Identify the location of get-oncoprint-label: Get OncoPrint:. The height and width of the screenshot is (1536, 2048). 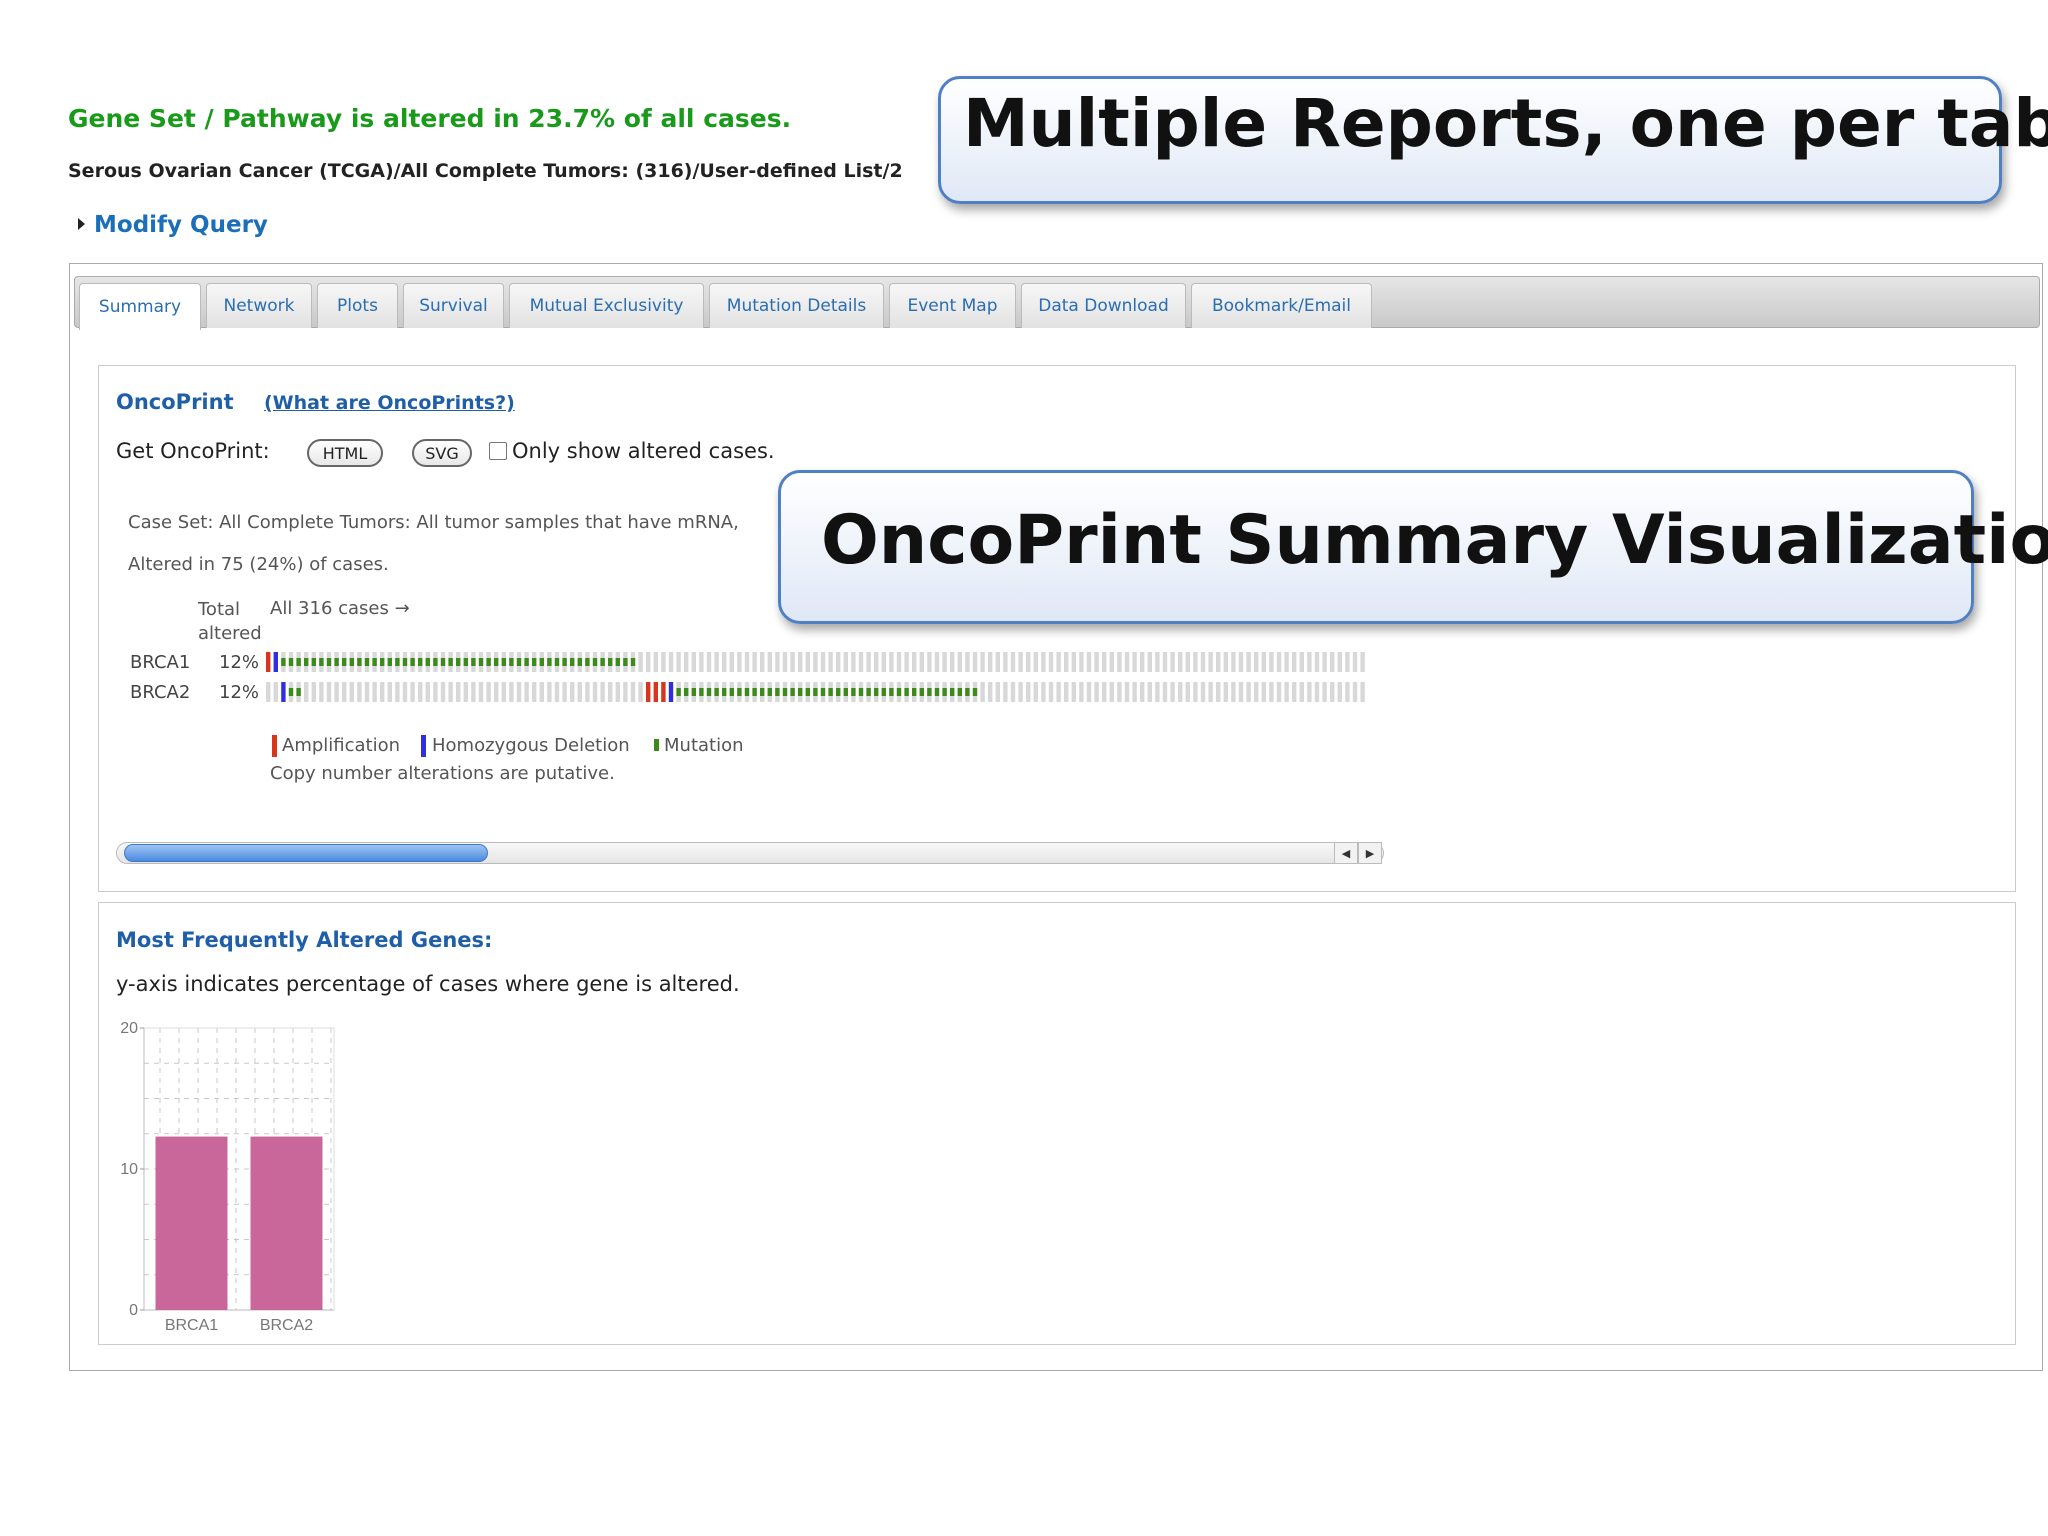
(193, 451).